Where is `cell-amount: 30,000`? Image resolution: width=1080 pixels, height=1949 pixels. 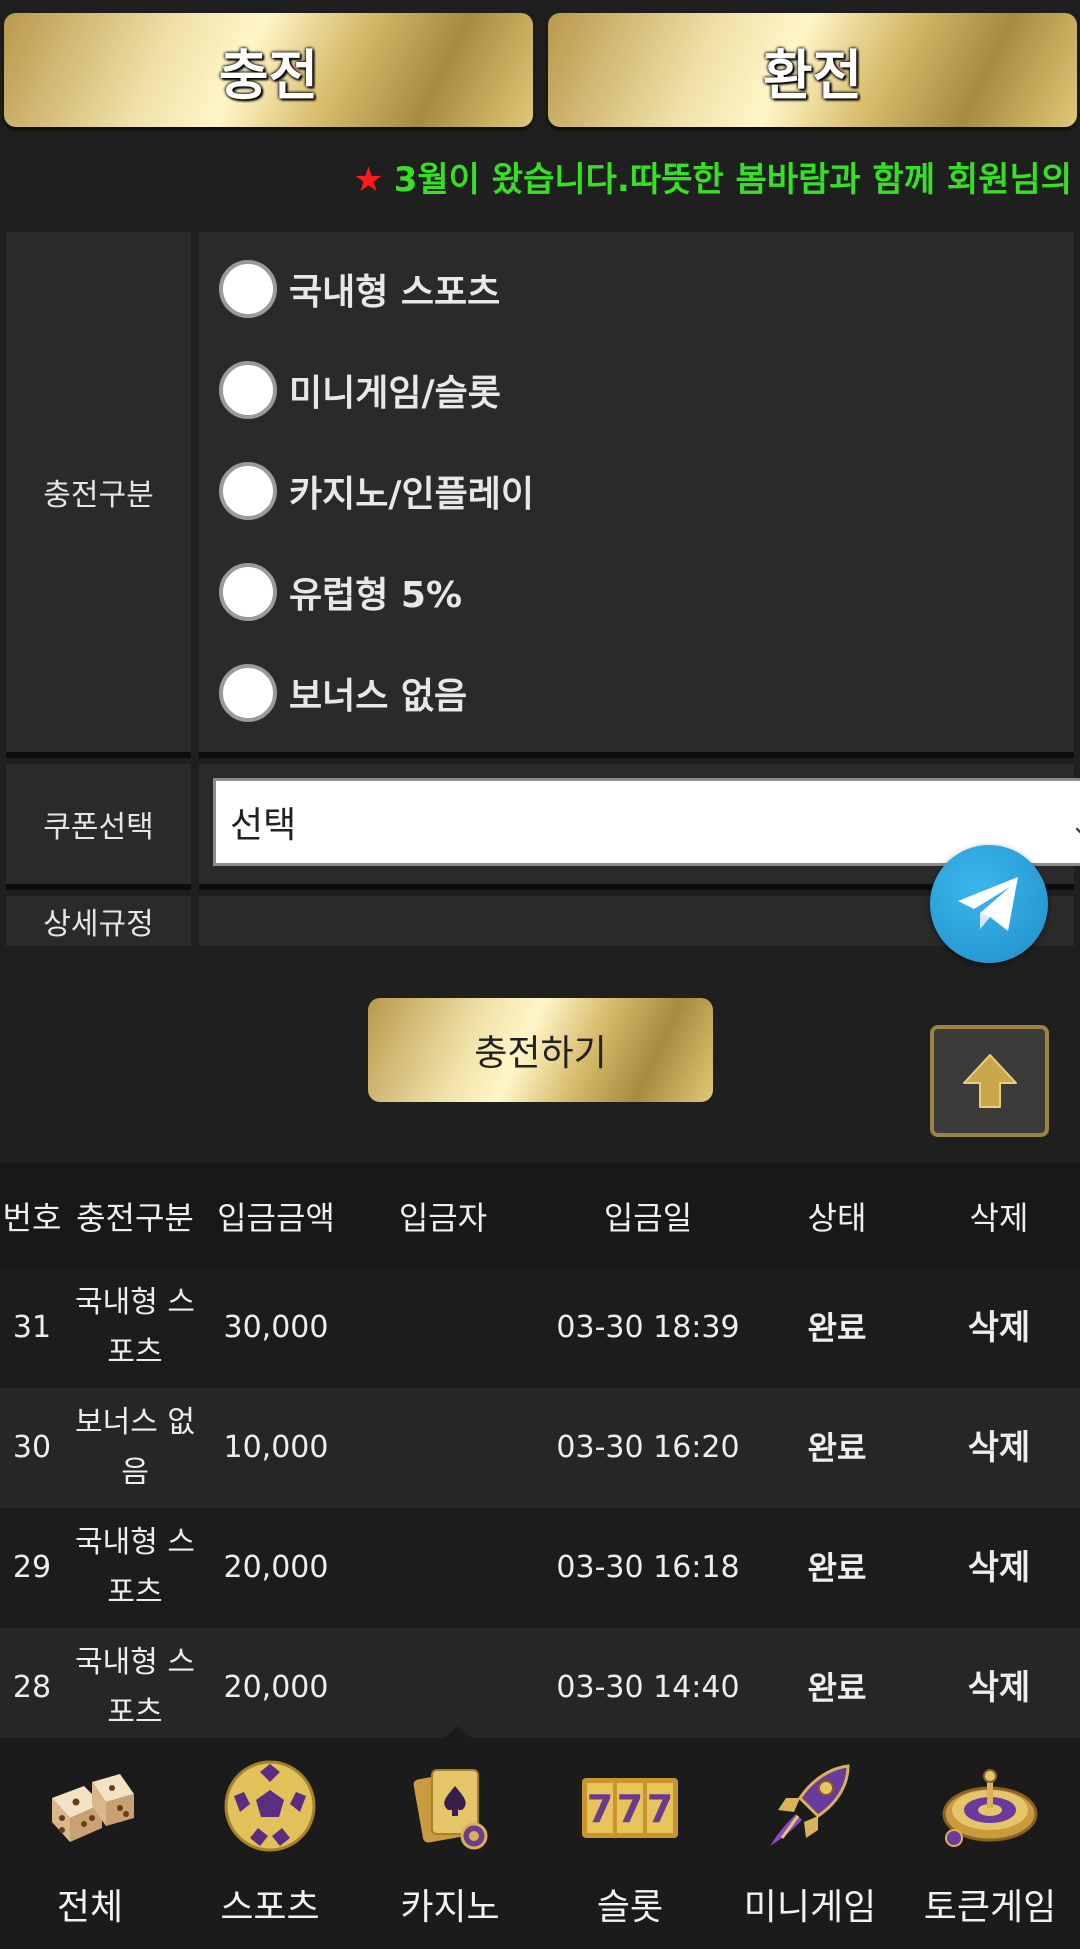
cell-amount: 30,000 is located at coordinates (276, 1327).